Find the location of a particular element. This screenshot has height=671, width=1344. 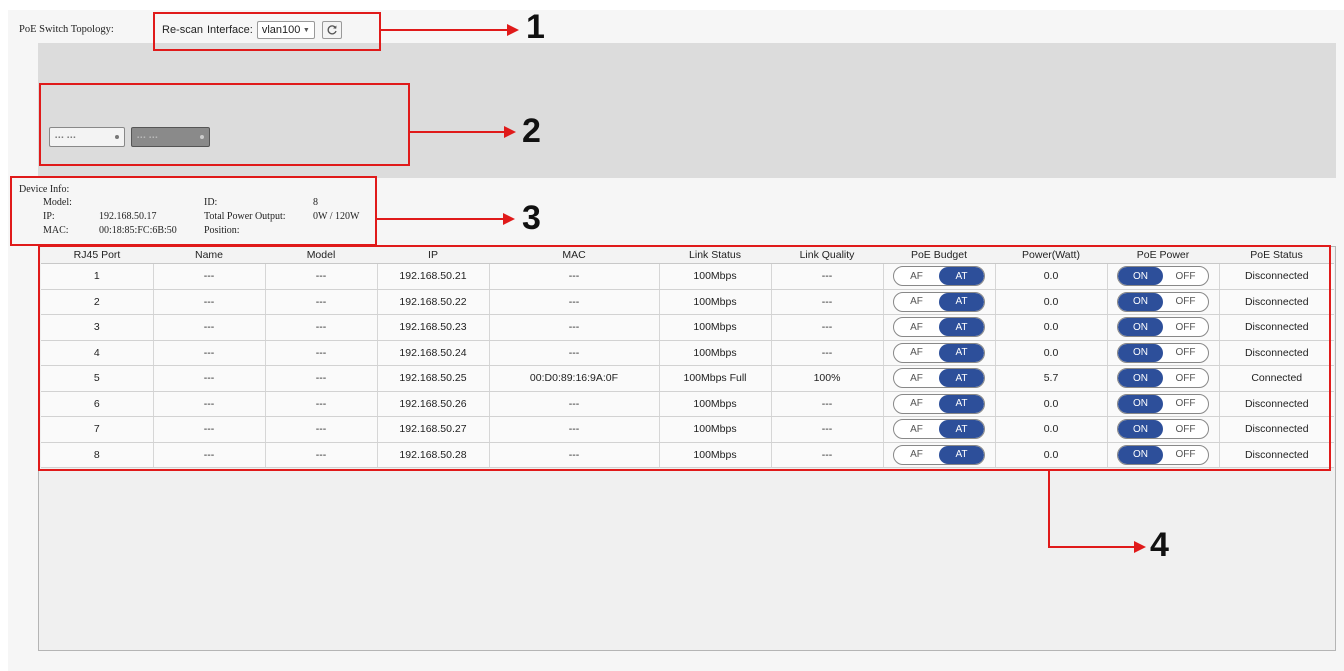

callout-number-1: 1 is located at coordinates (535, 27).